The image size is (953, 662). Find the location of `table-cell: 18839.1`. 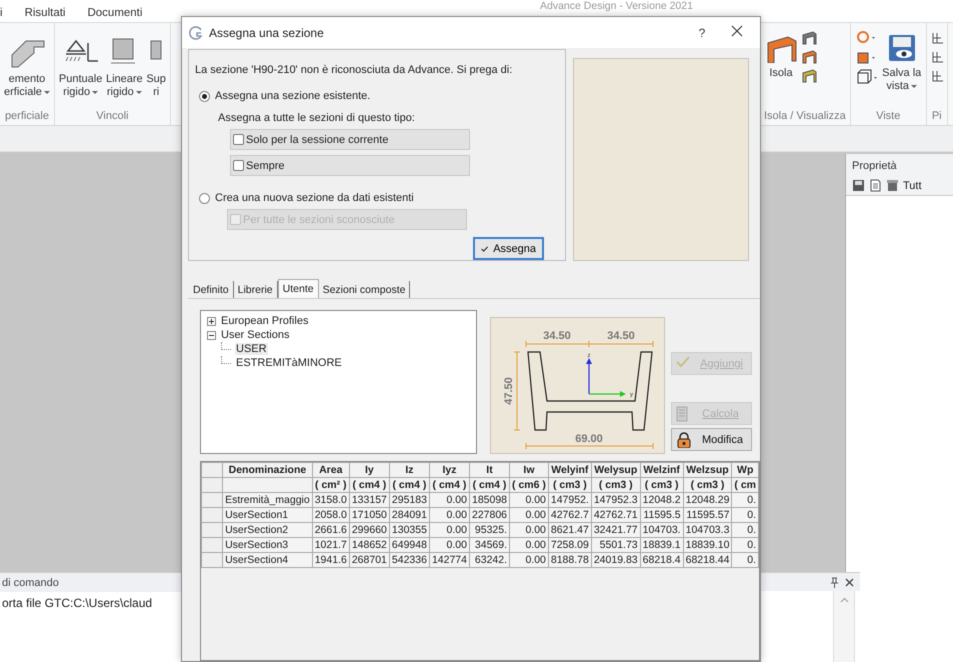

table-cell: 18839.1 is located at coordinates (662, 545).